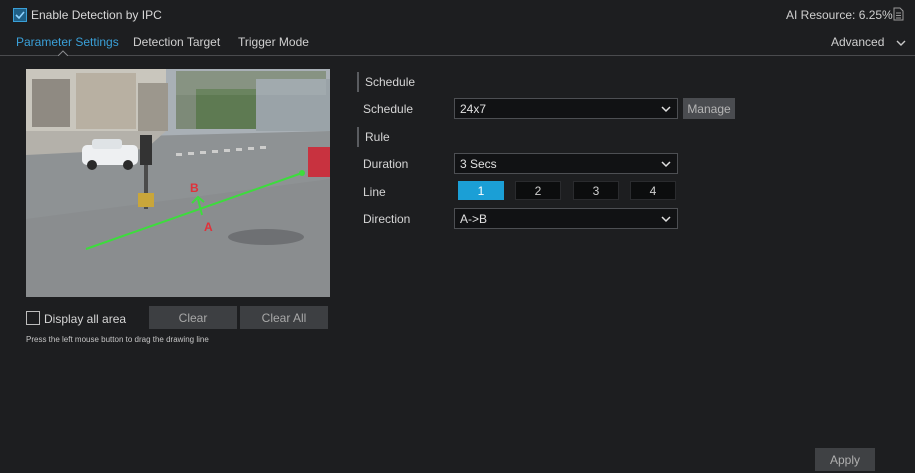  Describe the element at coordinates (474, 218) in the screenshot. I see `direction-value: A->B` at that location.